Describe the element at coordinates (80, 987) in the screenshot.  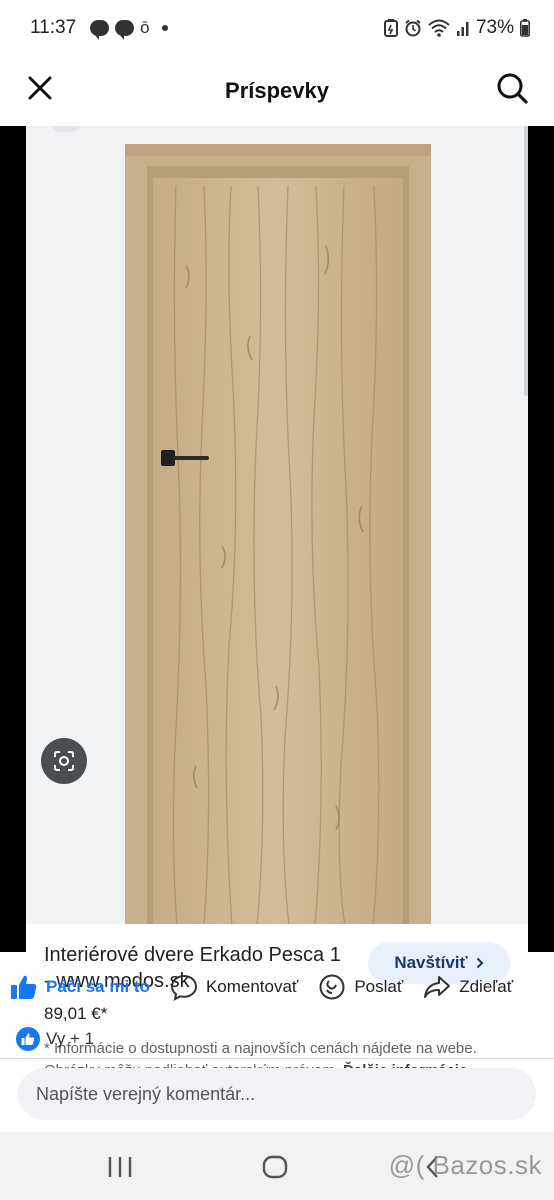
I see `like-button: Páči sa mi to` at that location.